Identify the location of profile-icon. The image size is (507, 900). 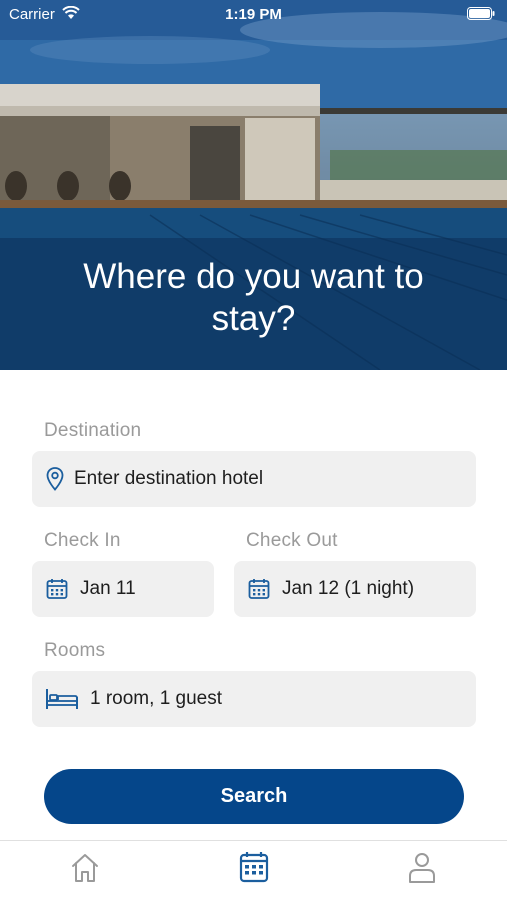
(422, 868).